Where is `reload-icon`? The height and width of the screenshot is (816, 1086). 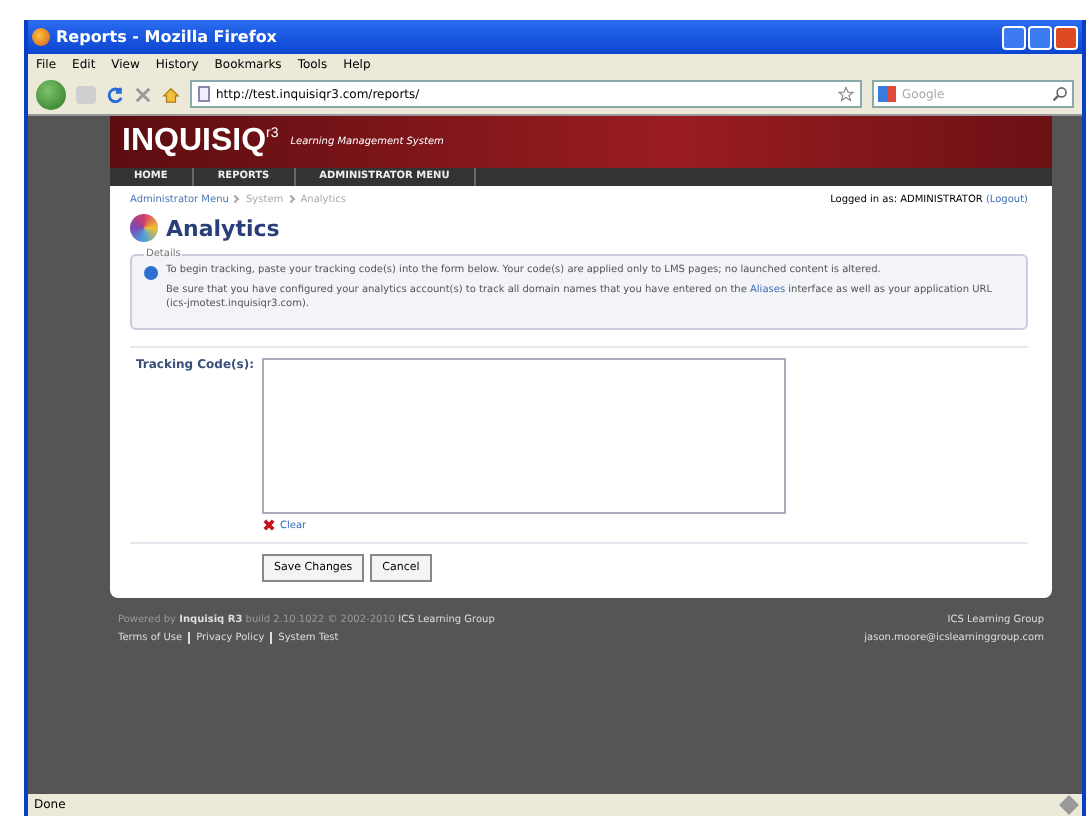 reload-icon is located at coordinates (115, 94).